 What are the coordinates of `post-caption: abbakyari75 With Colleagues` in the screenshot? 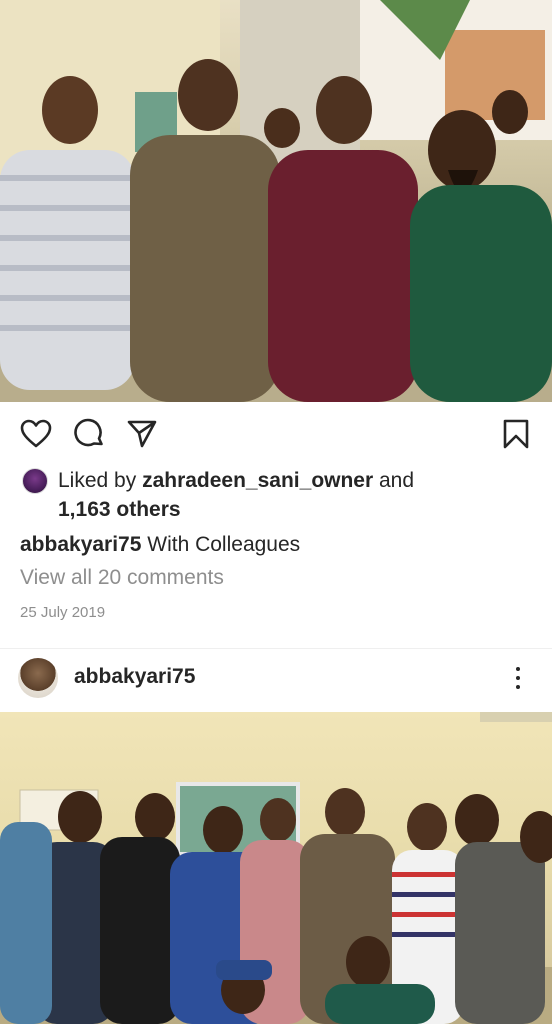 It's located at (160, 544).